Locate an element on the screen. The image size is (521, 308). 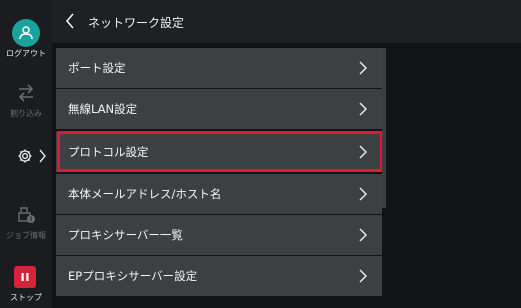
list-item-proxy-server-list: プロキシサーバー一覧 is located at coordinates (219, 235).